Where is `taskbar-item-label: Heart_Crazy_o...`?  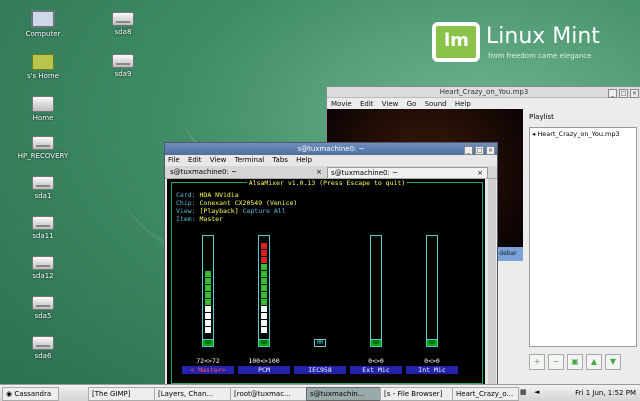 taskbar-item-label: Heart_Crazy_o... is located at coordinates (485, 394).